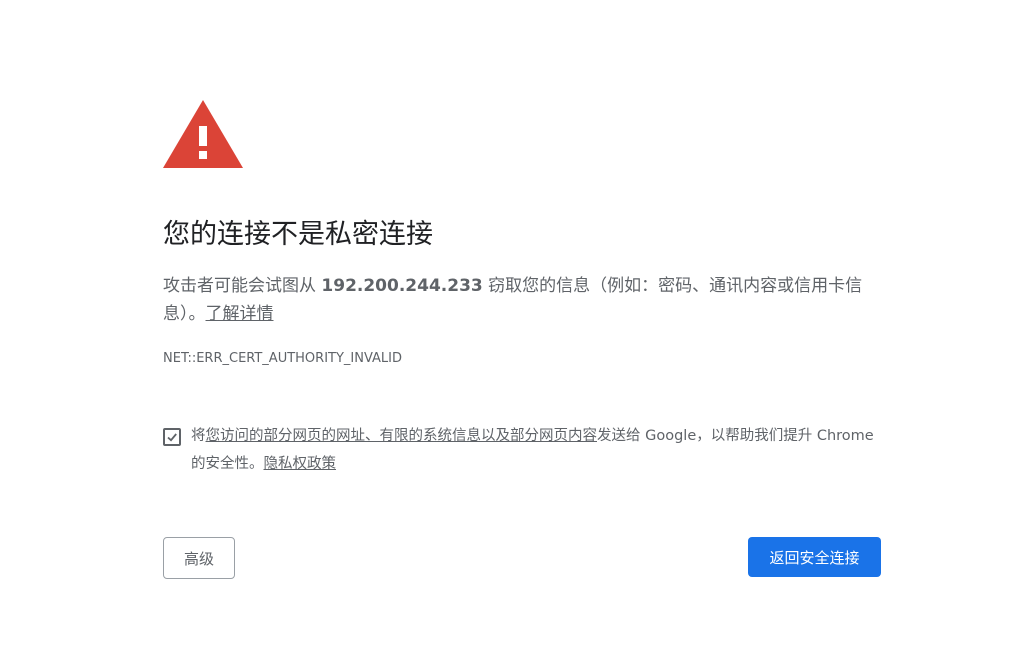 Image resolution: width=1014 pixels, height=646 pixels. Describe the element at coordinates (402, 436) in the screenshot. I see `data-details-link: 您访问的部分网页的网址、有限的系统信息以及部分网页内容` at that location.